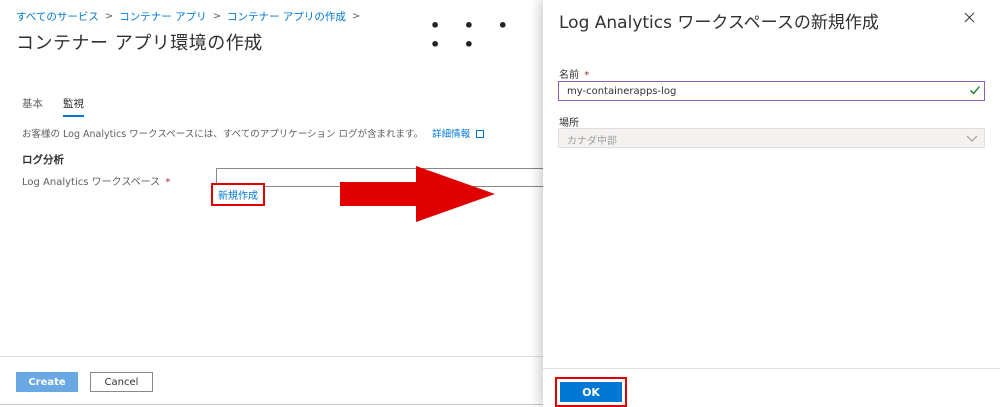  Describe the element at coordinates (569, 121) in the screenshot. I see `location-field-label: 場所` at that location.